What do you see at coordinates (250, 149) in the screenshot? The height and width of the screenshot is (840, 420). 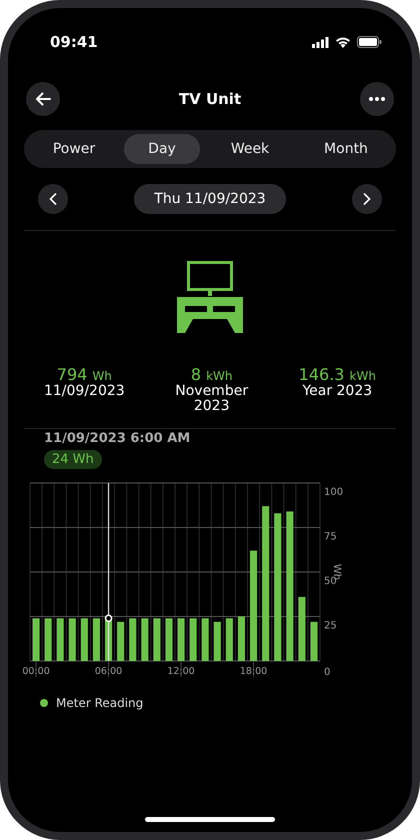 I see `tab: Week` at bounding box center [250, 149].